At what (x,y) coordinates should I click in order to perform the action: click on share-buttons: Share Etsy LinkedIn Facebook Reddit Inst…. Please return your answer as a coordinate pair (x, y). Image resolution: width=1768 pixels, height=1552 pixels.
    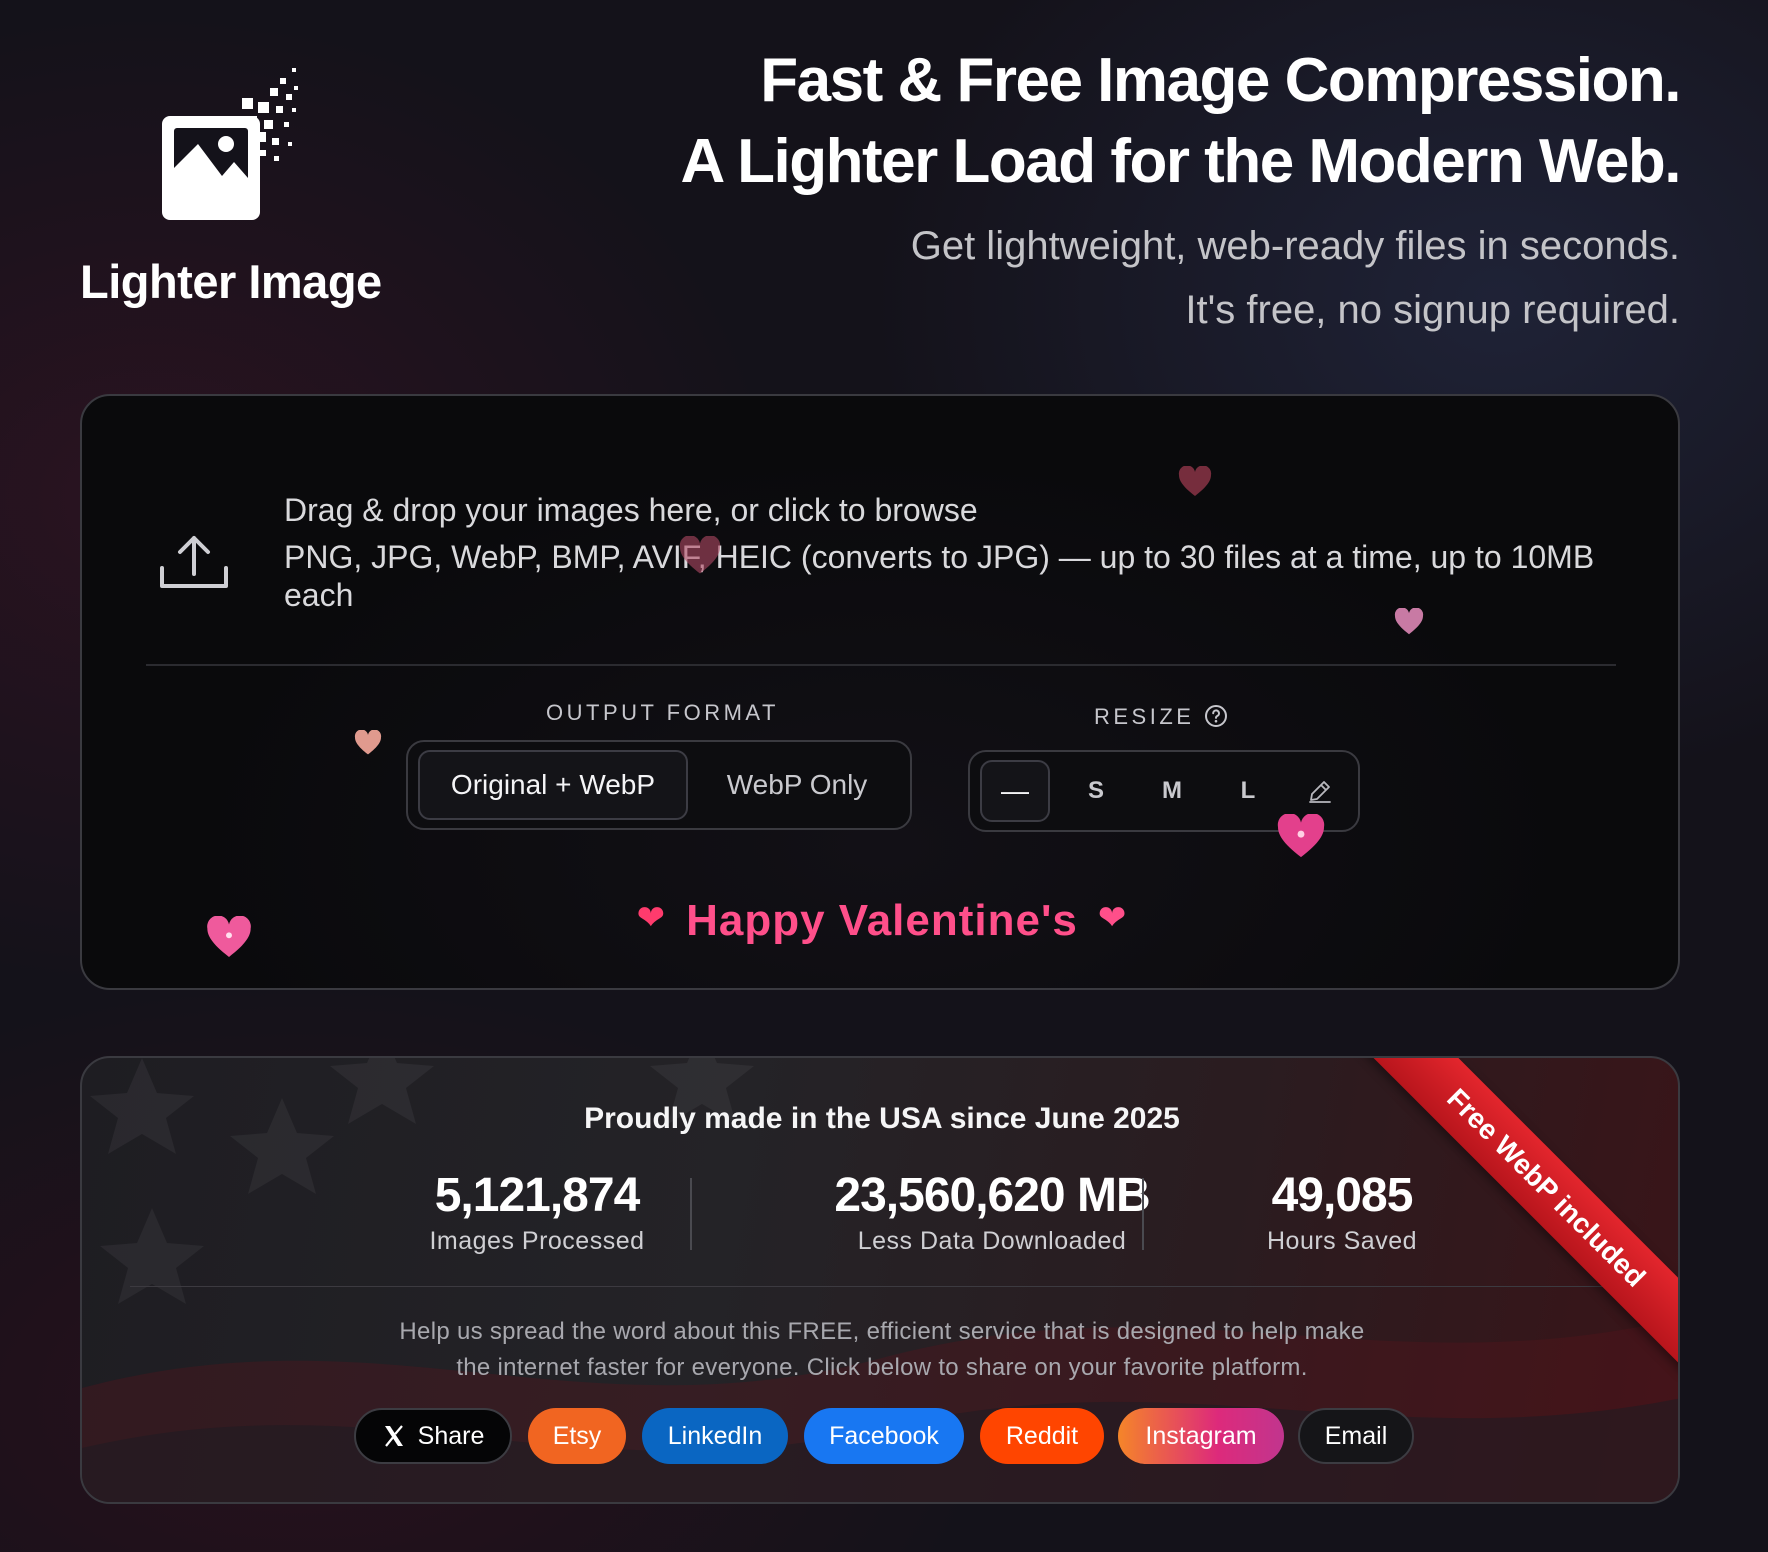
    Looking at the image, I should click on (880, 1436).